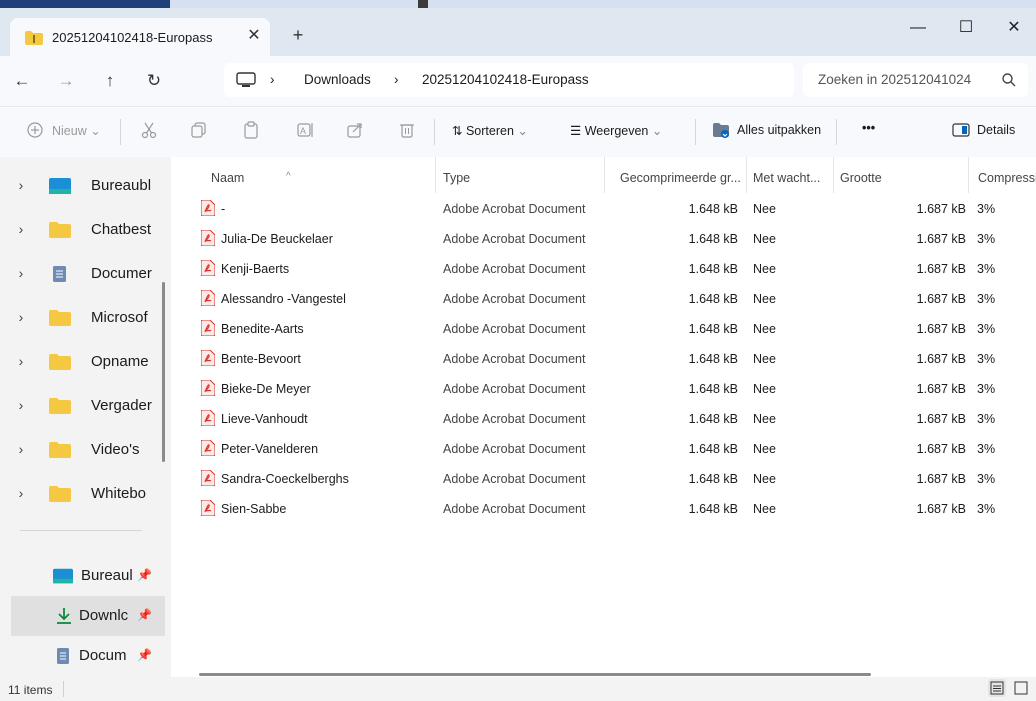 This screenshot has width=1036, height=701. What do you see at coordinates (88, 362) in the screenshot?
I see `sidebar-item-opname: › Opname` at bounding box center [88, 362].